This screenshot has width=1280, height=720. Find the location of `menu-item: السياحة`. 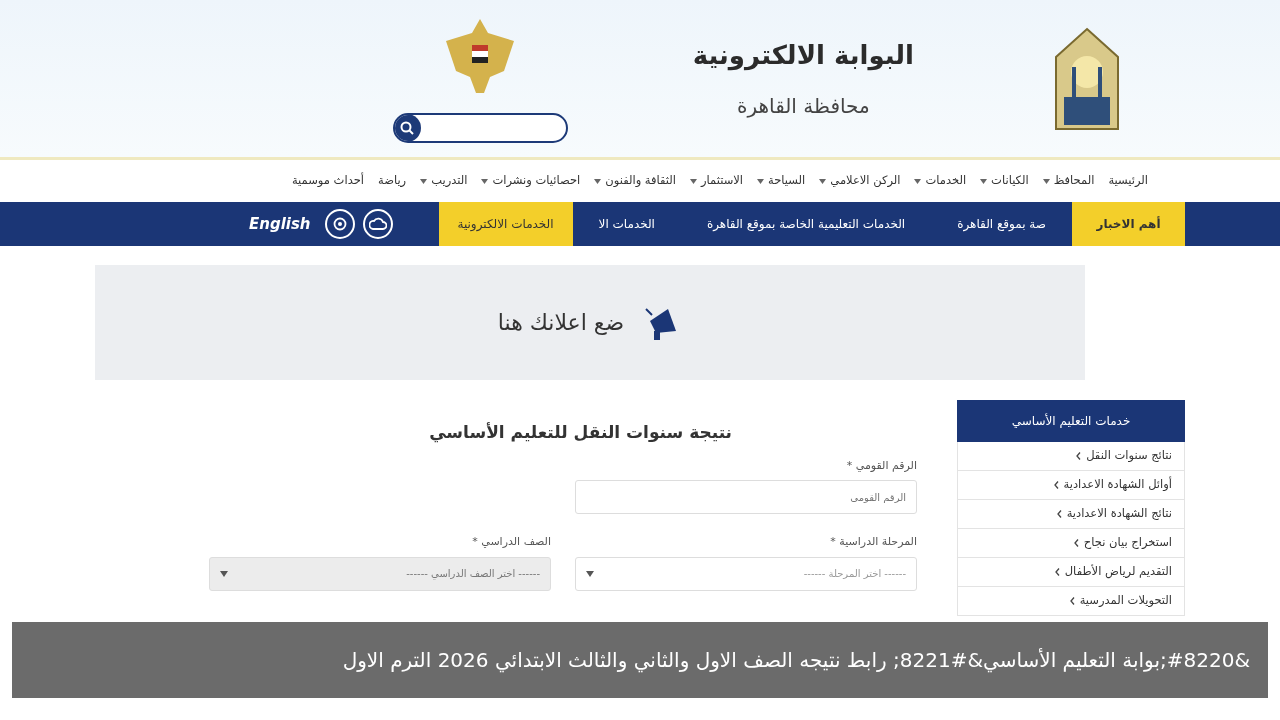

menu-item: السياحة is located at coordinates (787, 181).